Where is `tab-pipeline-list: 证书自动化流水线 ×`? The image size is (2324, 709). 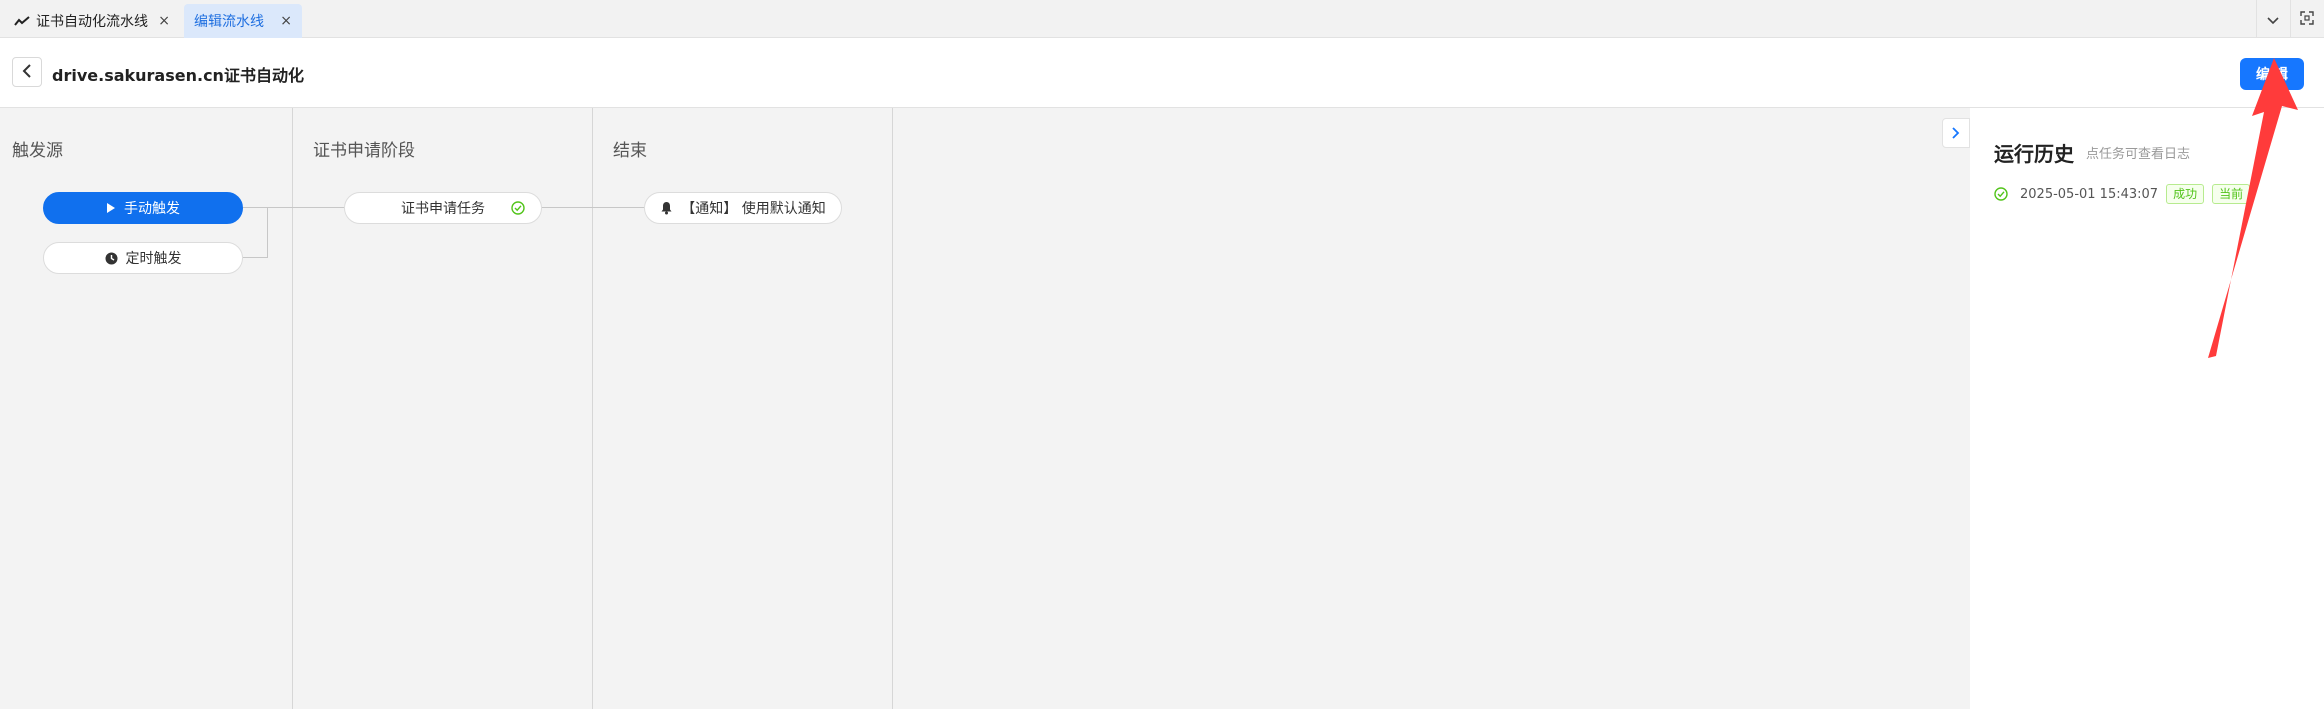
tab-pipeline-list: 证书自动化流水线 × is located at coordinates (92, 21).